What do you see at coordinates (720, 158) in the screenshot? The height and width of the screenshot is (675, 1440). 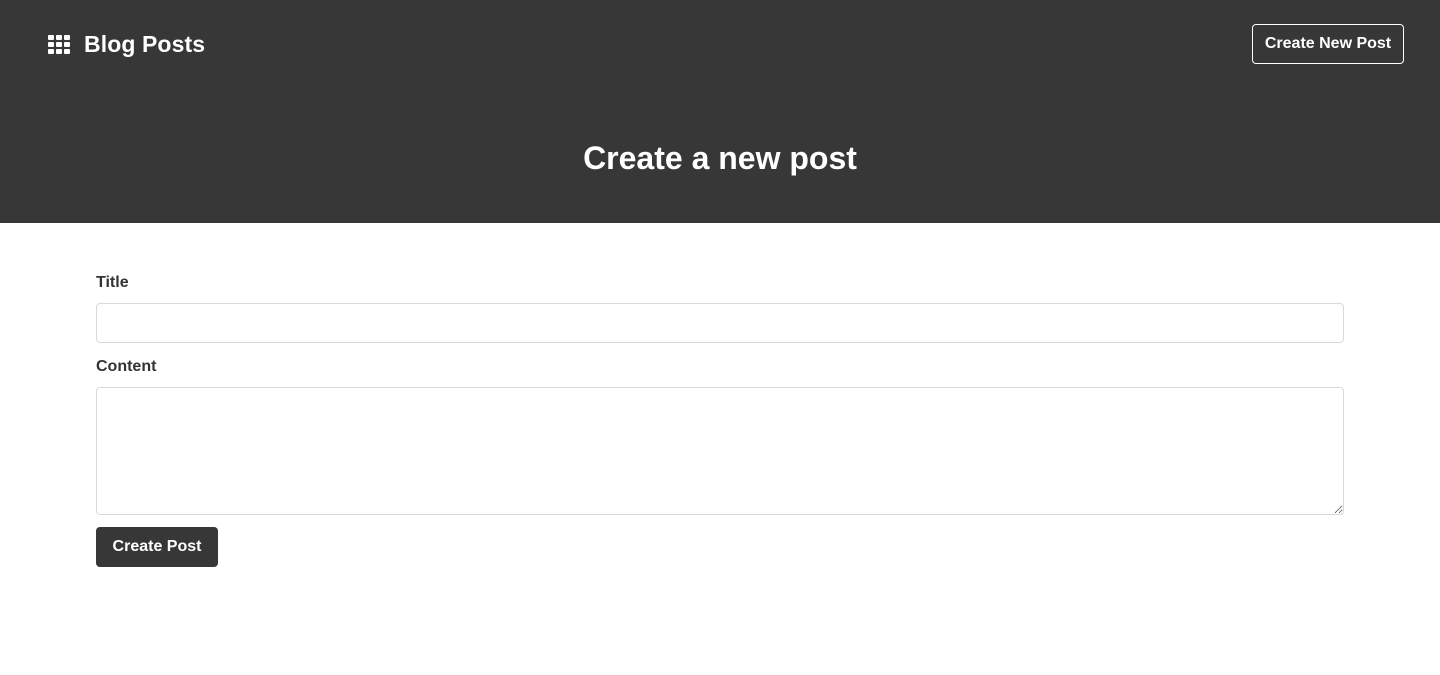 I see `page-title: Create a new post` at bounding box center [720, 158].